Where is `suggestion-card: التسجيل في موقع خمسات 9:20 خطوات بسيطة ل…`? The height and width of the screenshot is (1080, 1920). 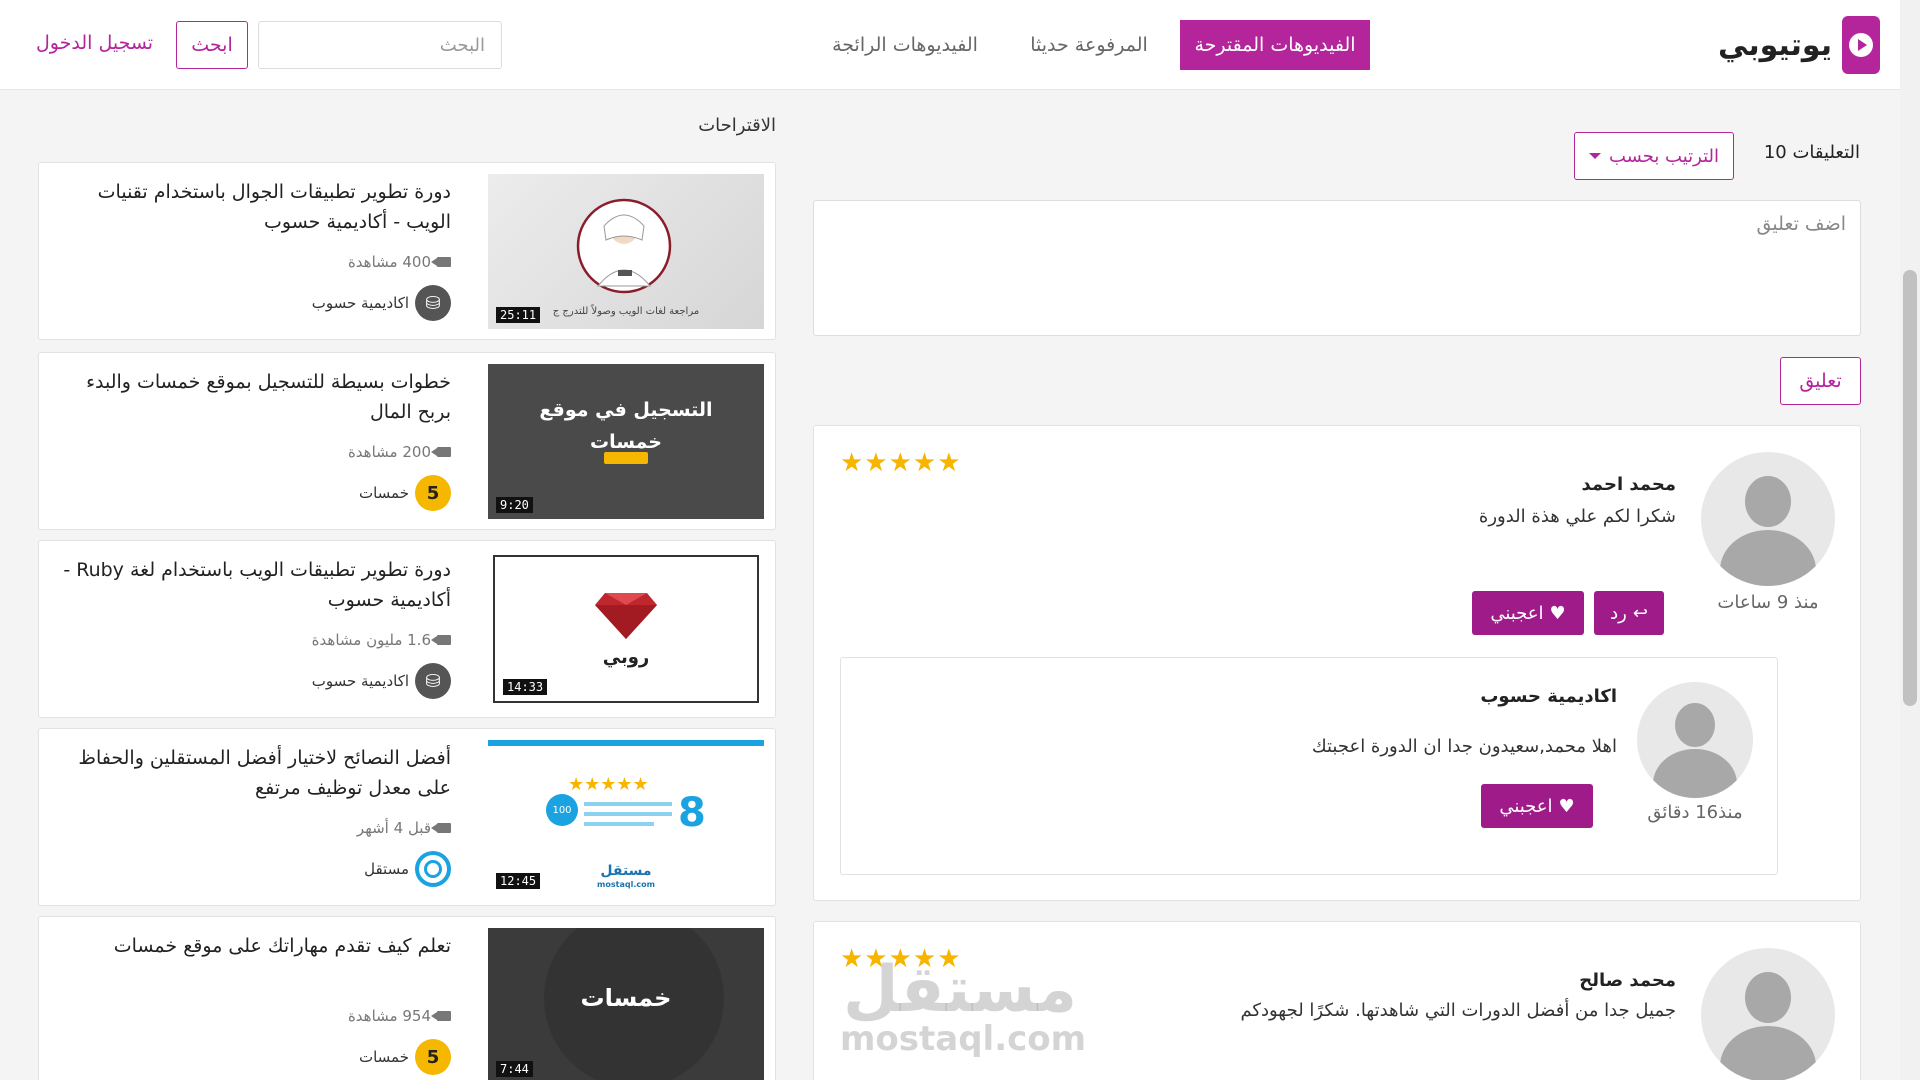
suggestion-card: التسجيل في موقع خمسات 9:20 خطوات بسيطة ل… is located at coordinates (407, 441).